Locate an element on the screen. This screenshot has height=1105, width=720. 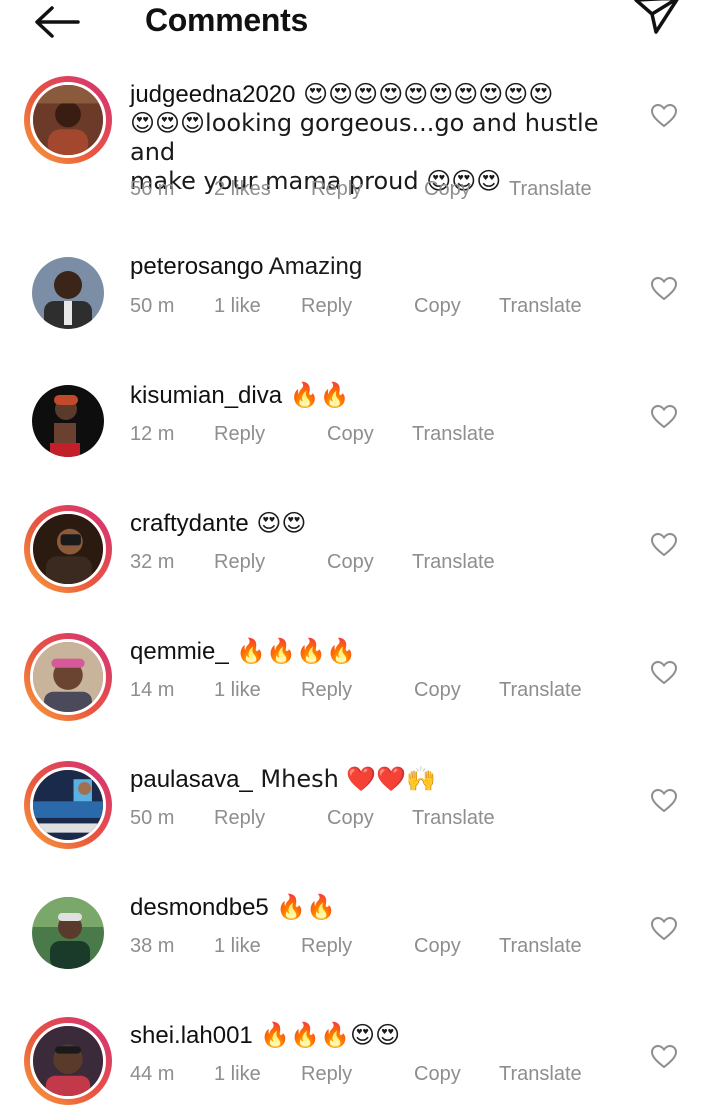
comment-body: 🔥🔥🔥😍😍 is located at coordinates (326, 1035).